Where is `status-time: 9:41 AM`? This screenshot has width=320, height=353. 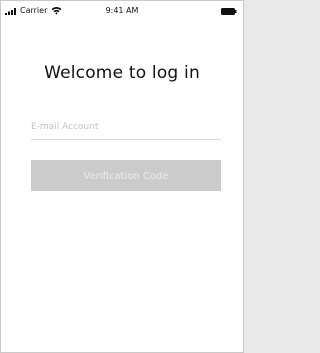
status-time: 9:41 AM is located at coordinates (122, 10).